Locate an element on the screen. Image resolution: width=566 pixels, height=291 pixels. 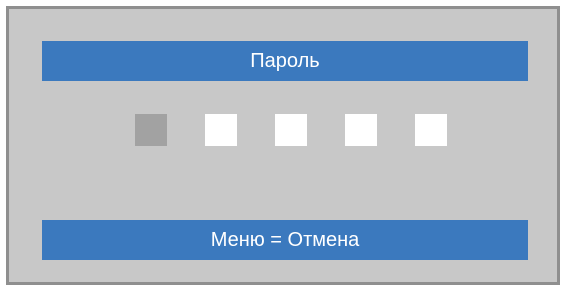
menu-cancel-hint: Меню = Отмена is located at coordinates (285, 240).